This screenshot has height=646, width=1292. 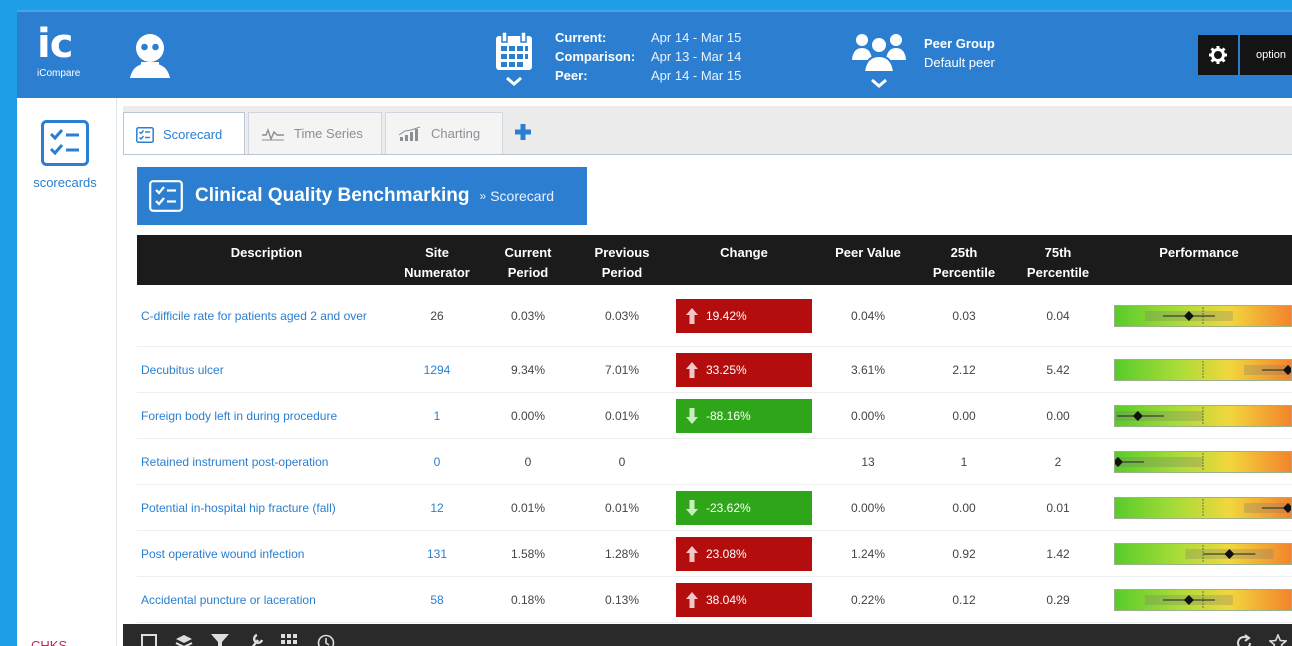 What do you see at coordinates (228, 600) in the screenshot?
I see `indicator-link: Accidental puncture or laceration` at bounding box center [228, 600].